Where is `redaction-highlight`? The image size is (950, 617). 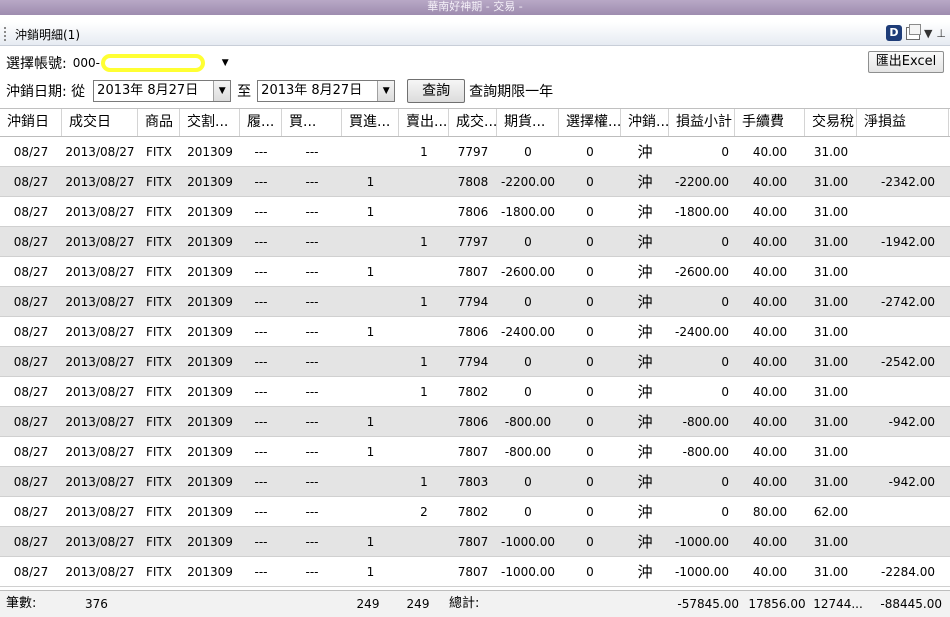 redaction-highlight is located at coordinates (152, 63).